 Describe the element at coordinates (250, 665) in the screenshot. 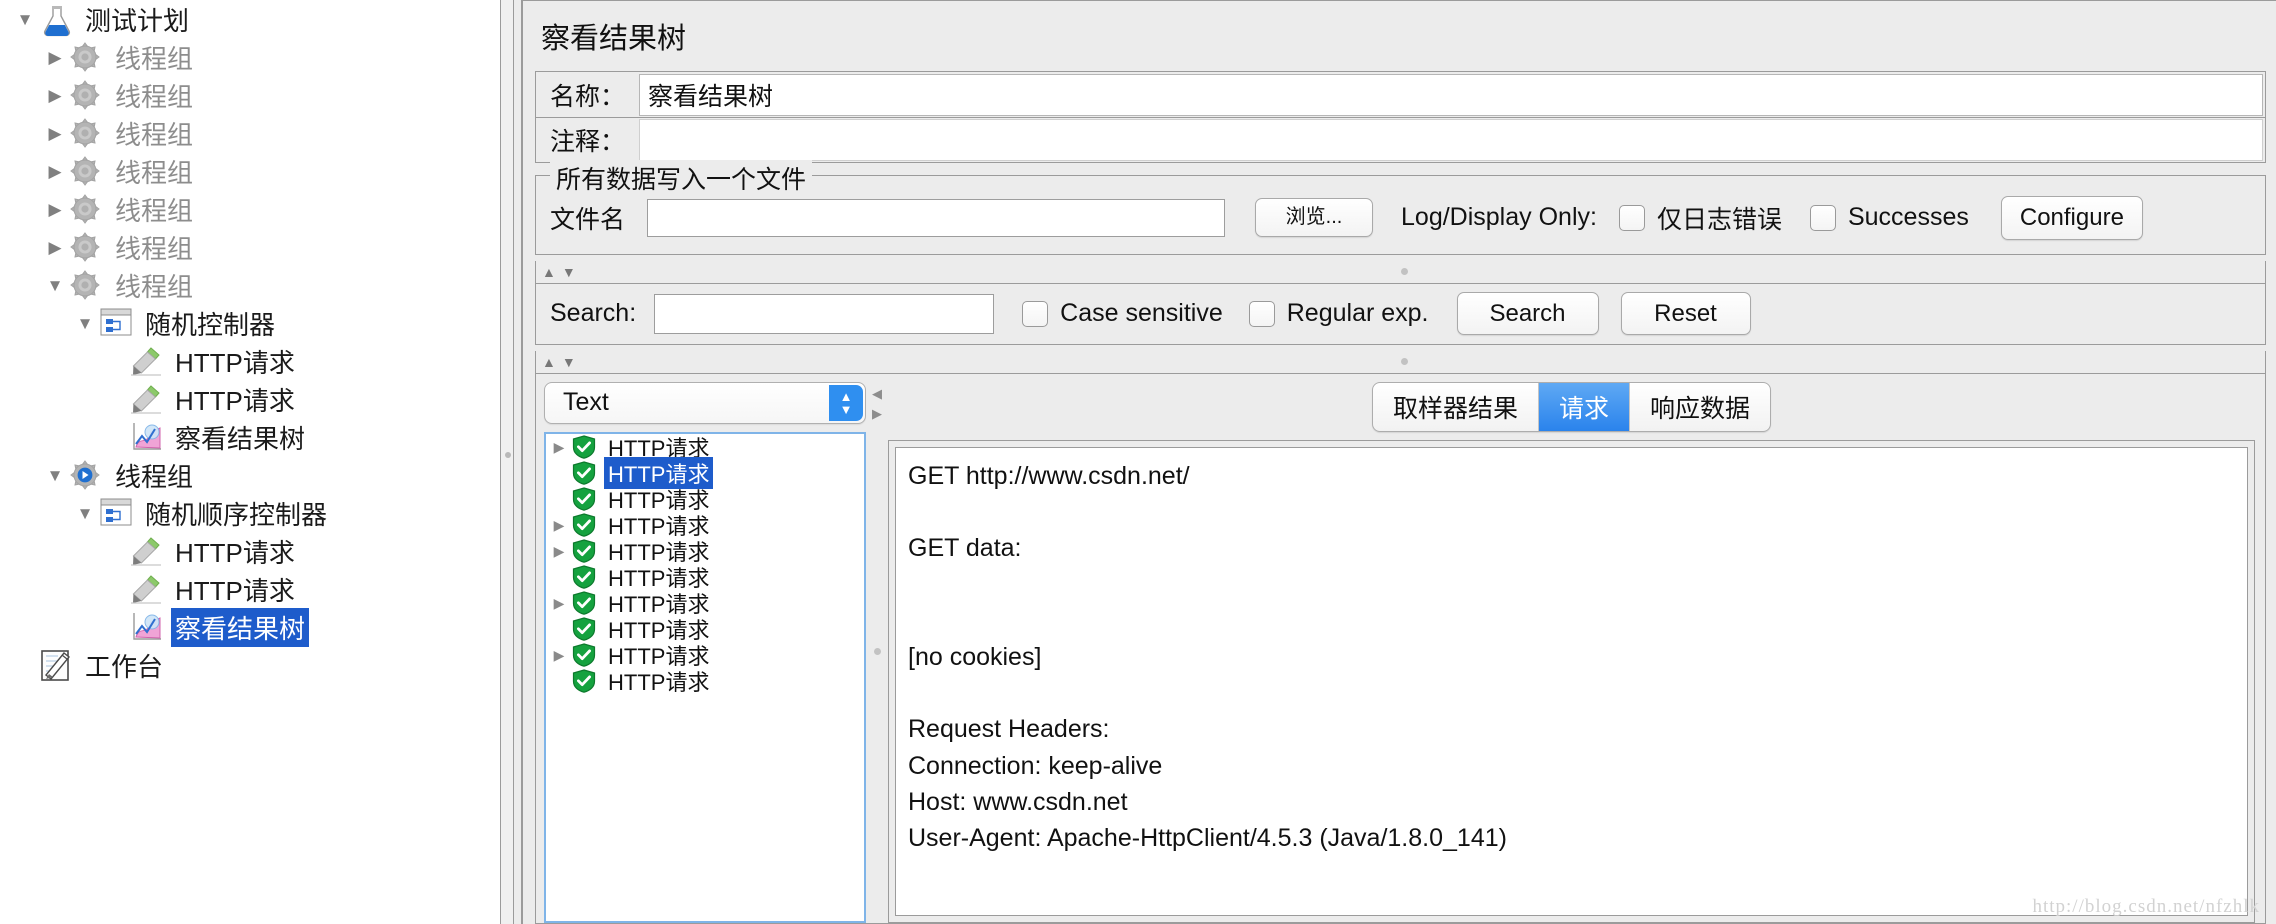

I see `tree-node: • 工作台` at that location.